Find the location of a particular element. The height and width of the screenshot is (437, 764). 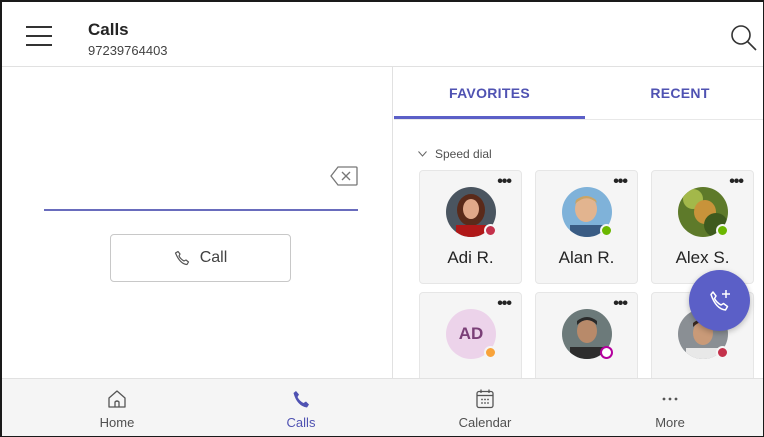

tab-favorites: FAVORITES is located at coordinates (489, 93).